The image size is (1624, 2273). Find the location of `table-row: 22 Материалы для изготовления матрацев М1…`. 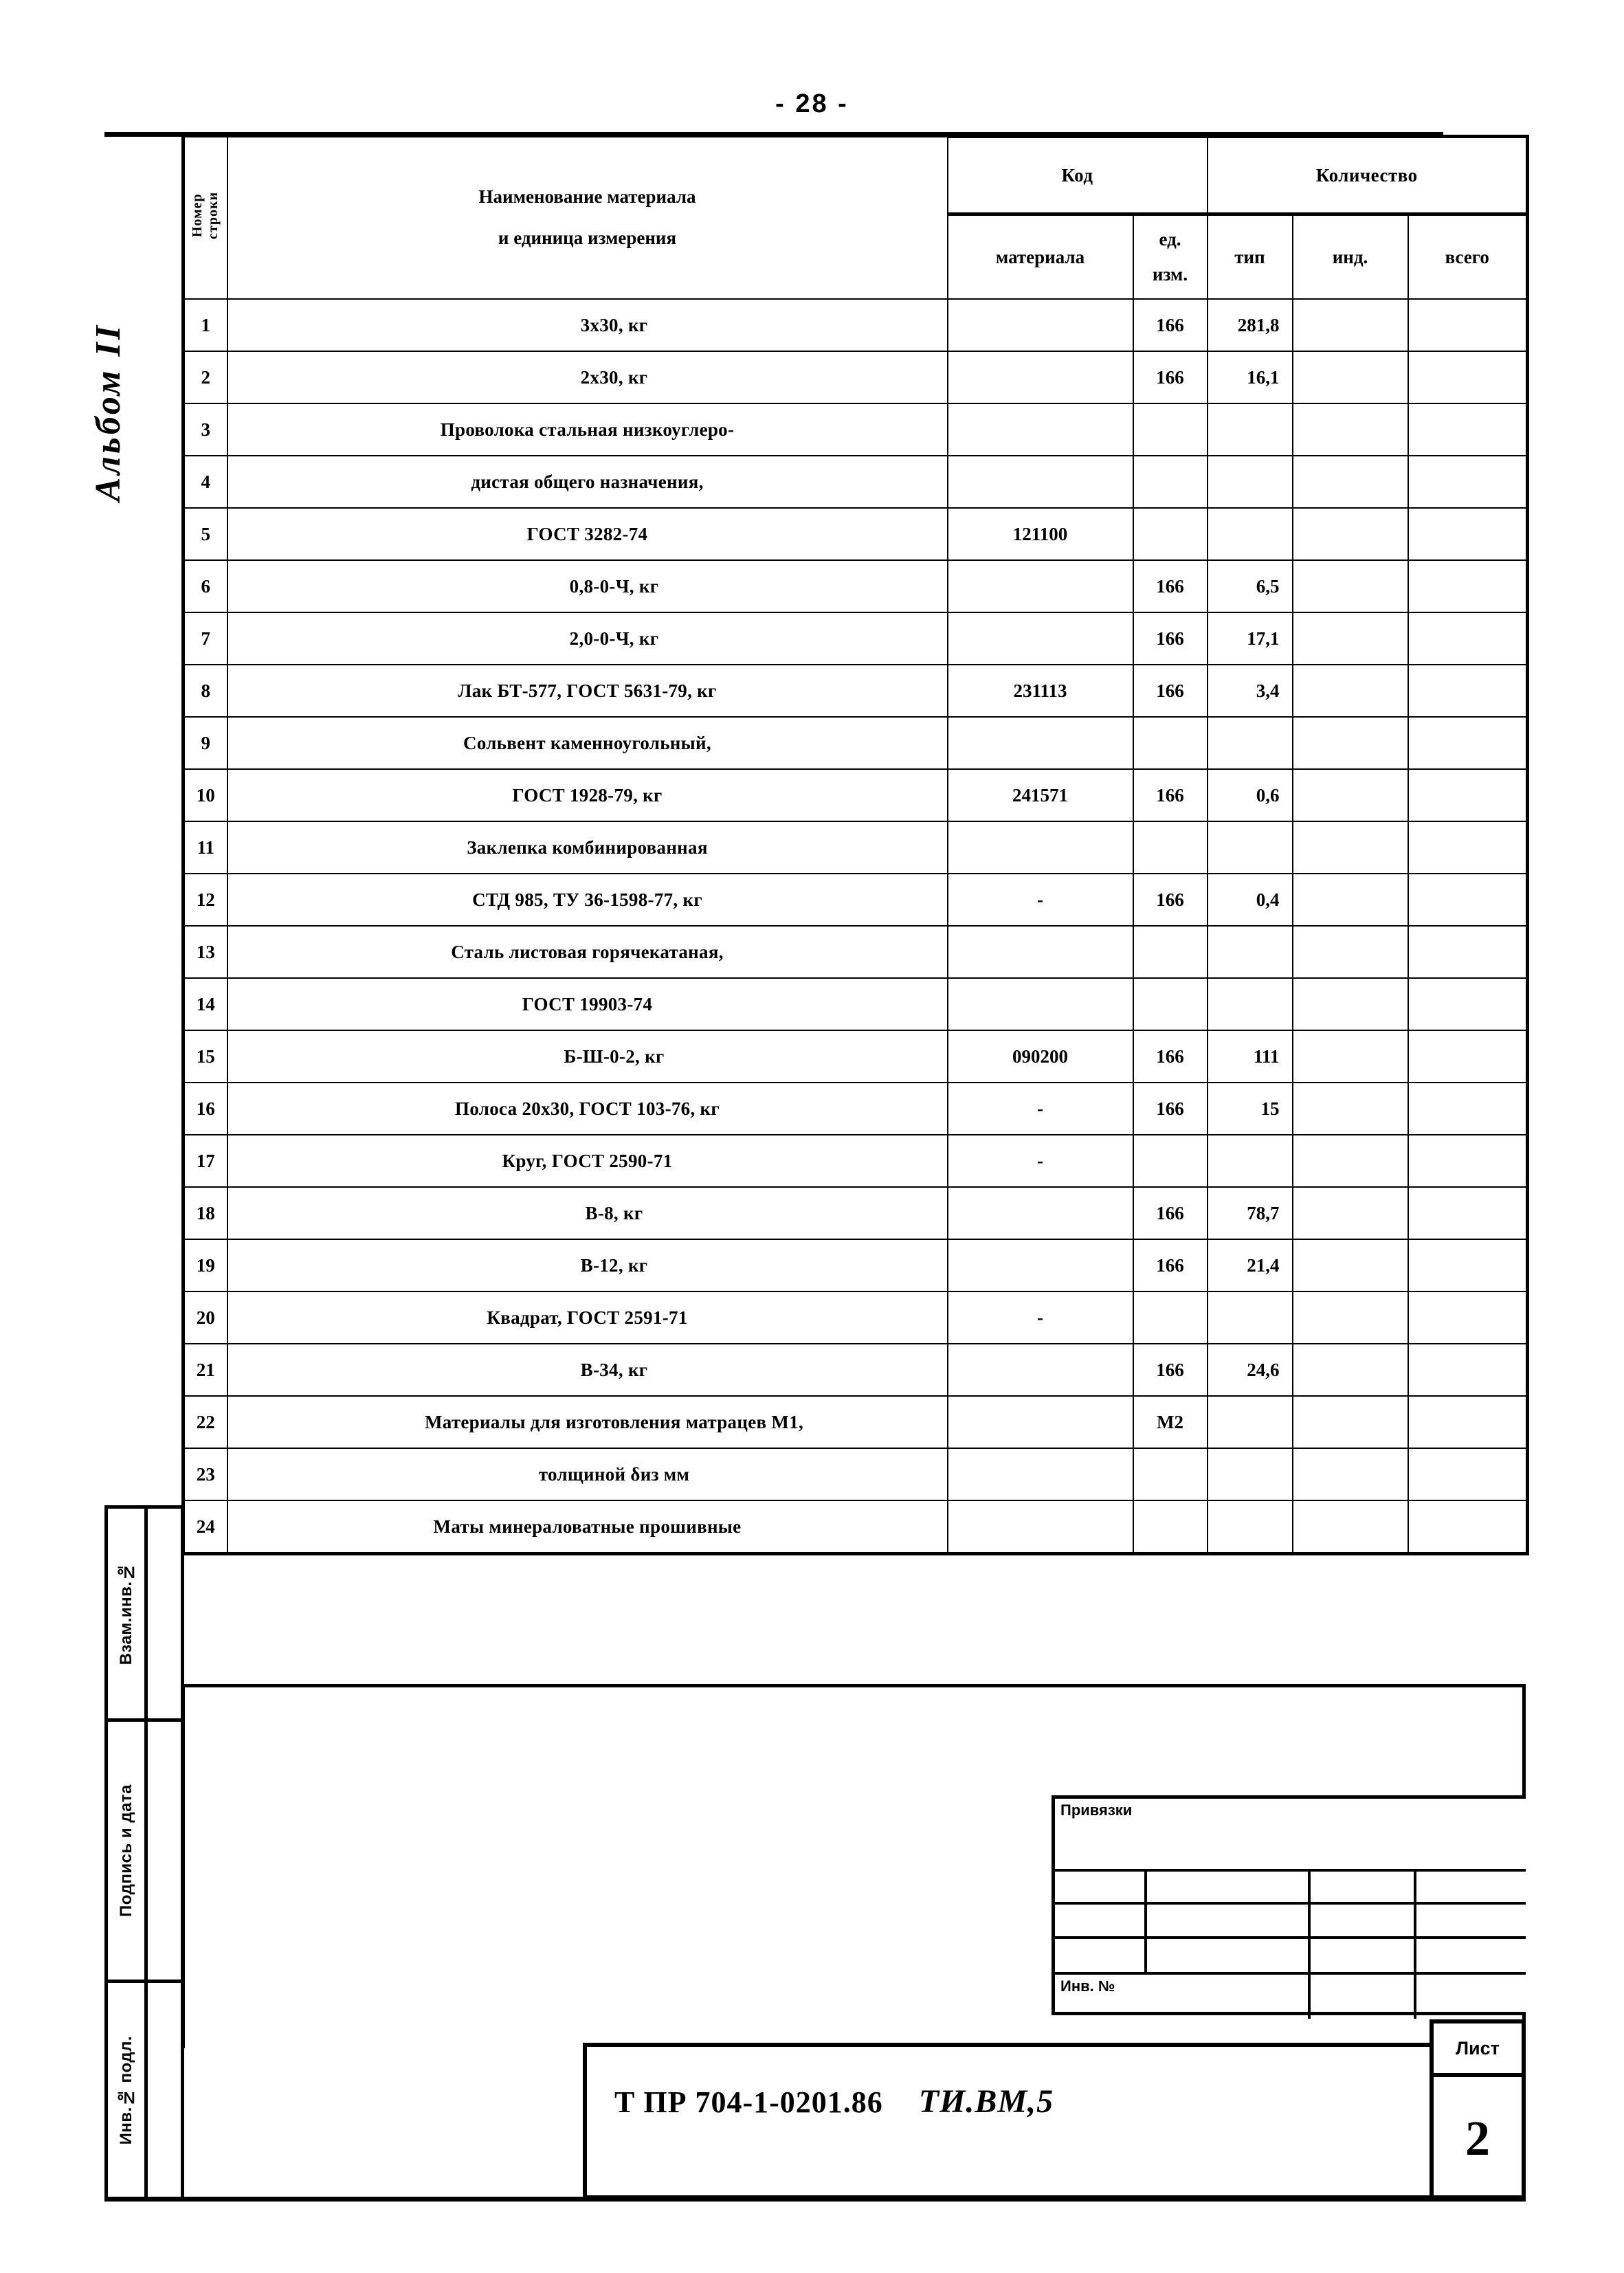

table-row: 22 Материалы для изготовления матрацев М1… is located at coordinates (855, 1422).